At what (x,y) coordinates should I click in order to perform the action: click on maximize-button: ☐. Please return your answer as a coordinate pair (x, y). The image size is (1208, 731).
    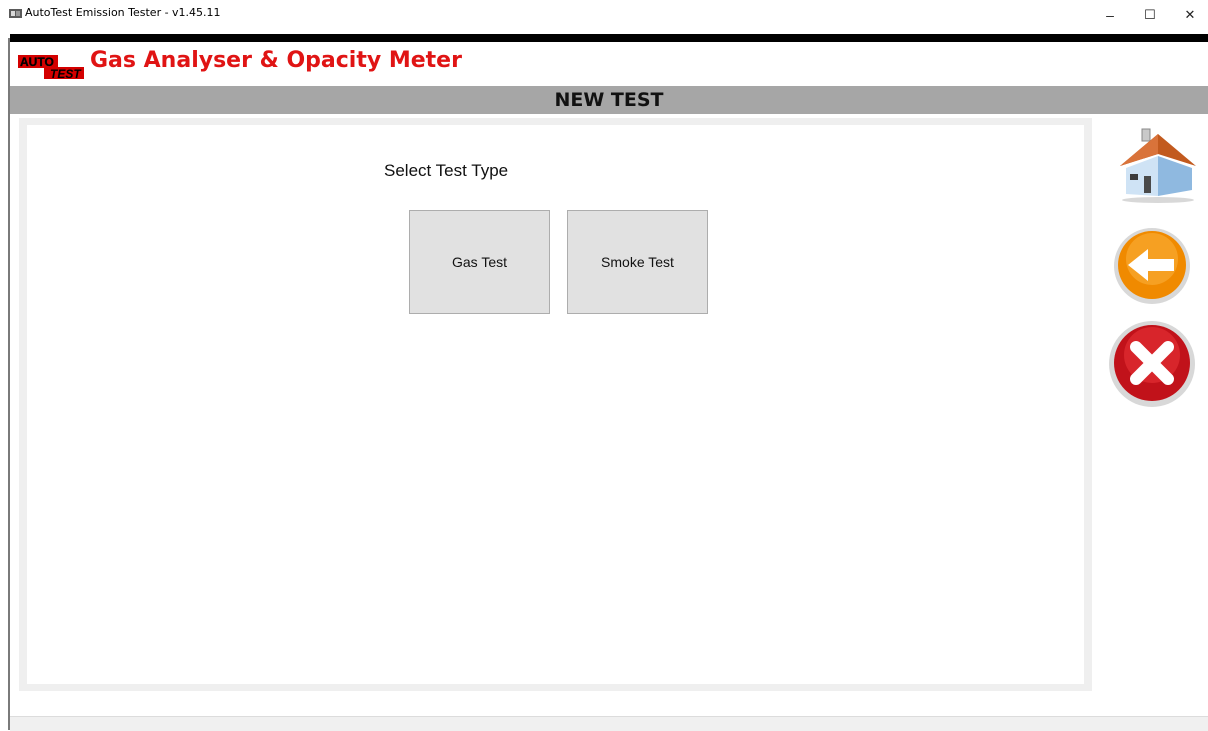
    Looking at the image, I should click on (1150, 15).